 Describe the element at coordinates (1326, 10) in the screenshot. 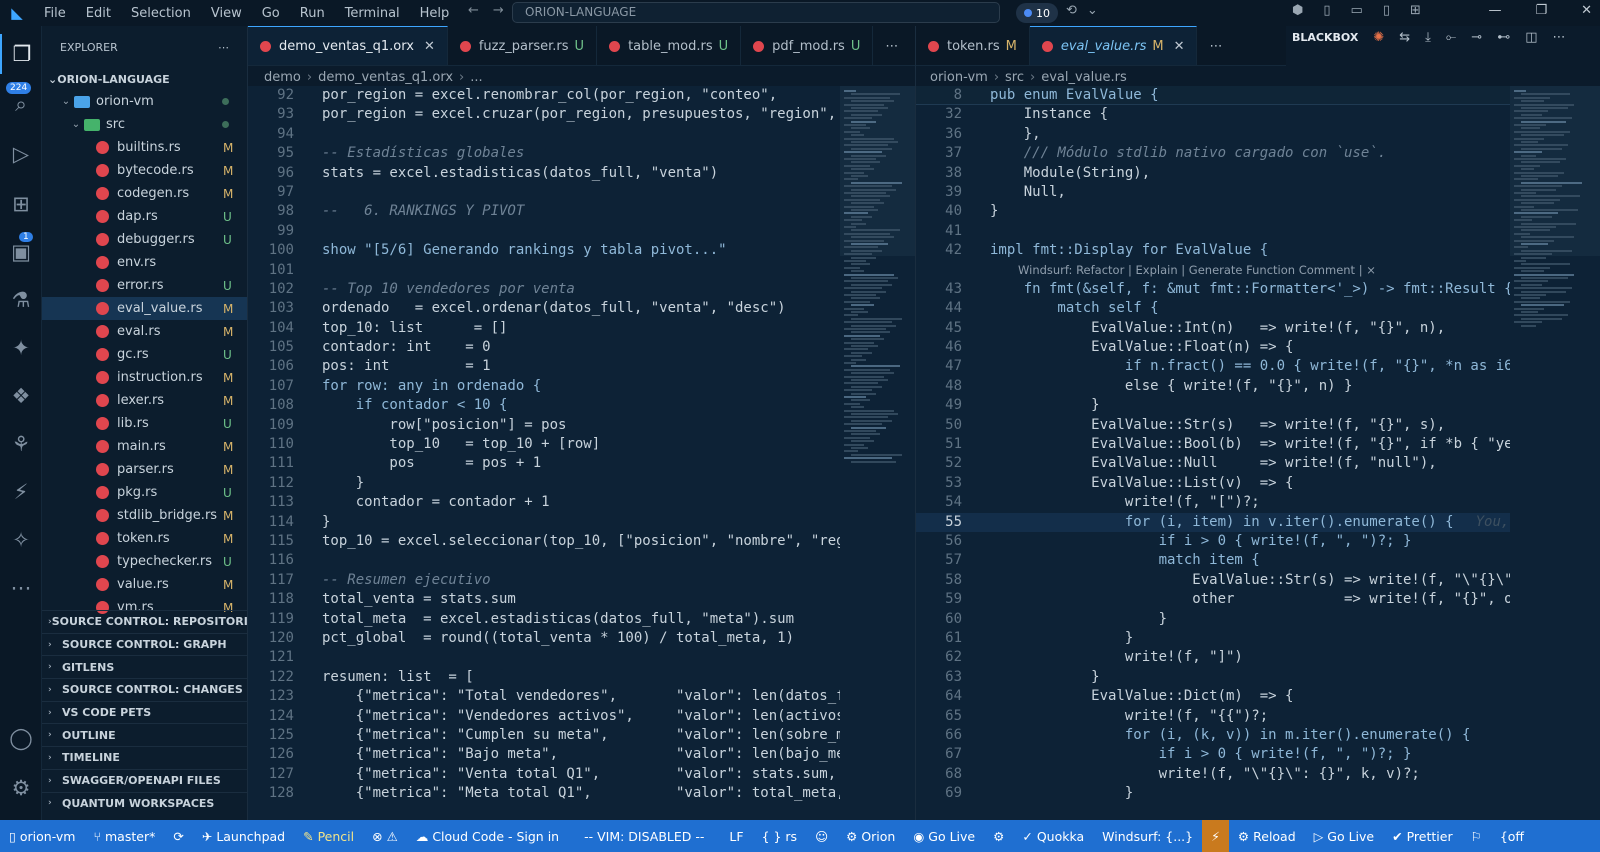

I see `toggle-sidebar-icon: ▯` at that location.